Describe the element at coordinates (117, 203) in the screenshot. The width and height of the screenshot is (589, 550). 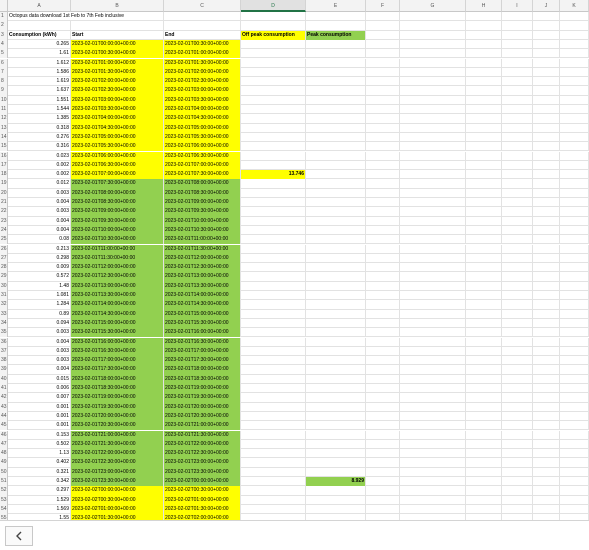
I see `start-cell: 2023-02-01T08:30:00+00:00` at that location.